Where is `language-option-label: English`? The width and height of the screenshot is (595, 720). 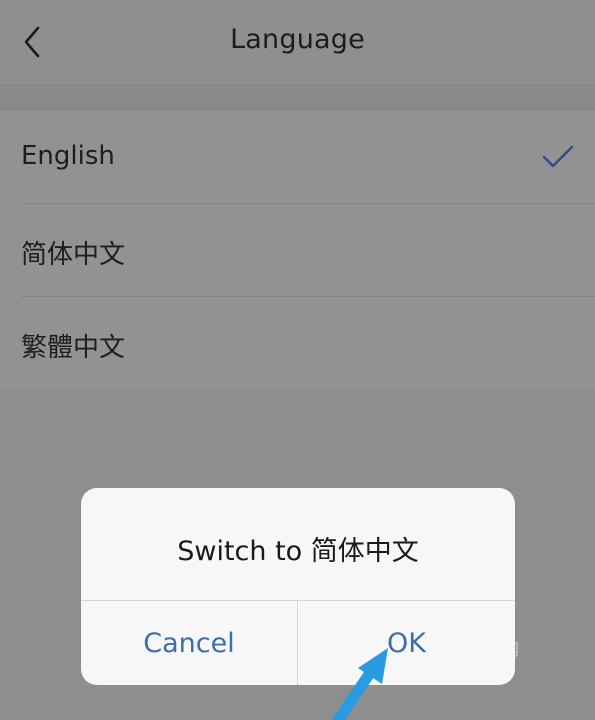 language-option-label: English is located at coordinates (68, 156).